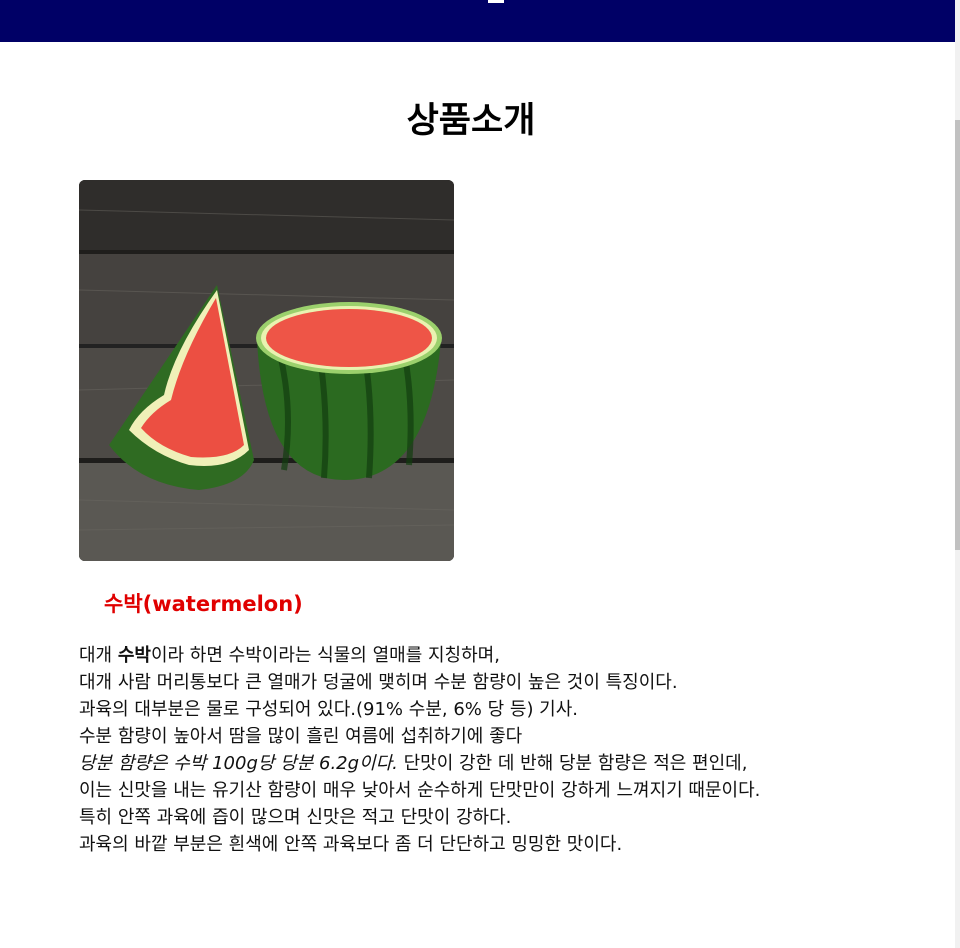  Describe the element at coordinates (351, 844) in the screenshot. I see `description-line: 과육의 바깥 부분은 흰색에 안쪽 과육보다 좀 더 단단하고 밍밍한 맛이다.` at that location.